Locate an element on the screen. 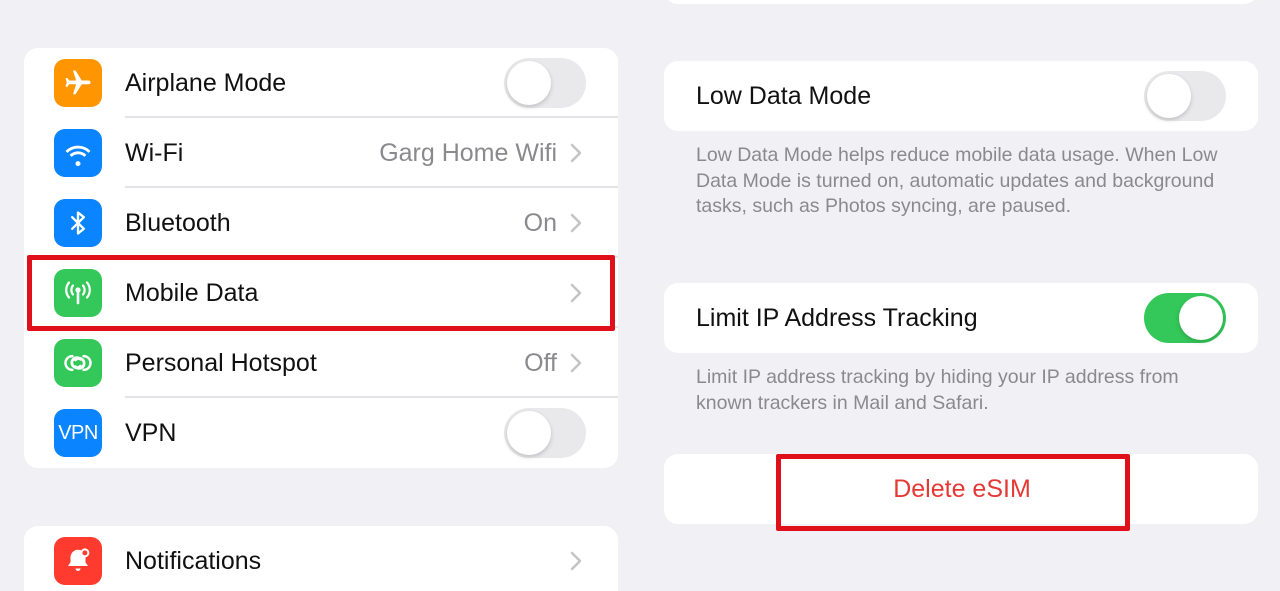 The image size is (1280, 591). low-data-mode-label: Low Data Mode is located at coordinates (784, 96).